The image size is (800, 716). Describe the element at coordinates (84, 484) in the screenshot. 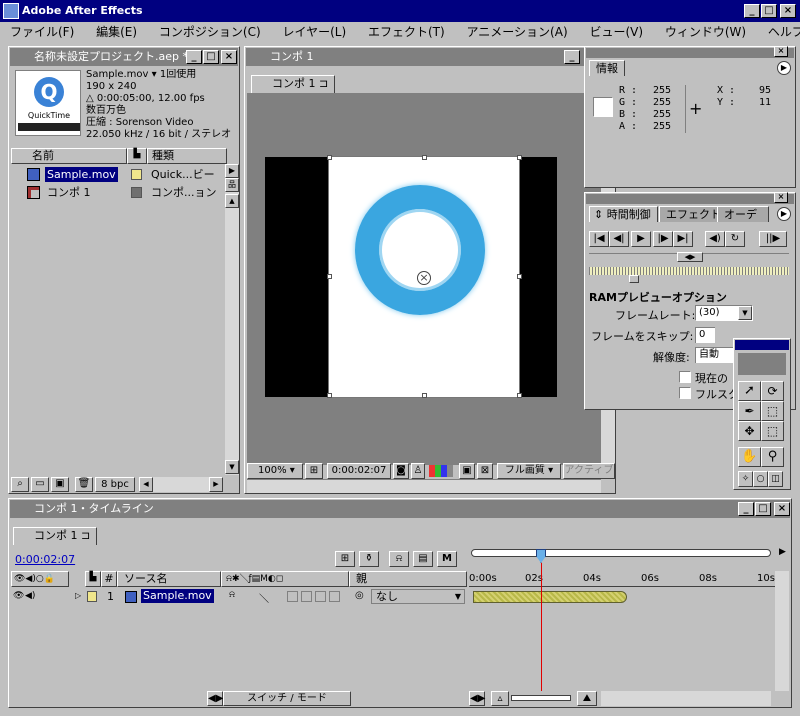

I see `trash-icon: 🗑` at that location.